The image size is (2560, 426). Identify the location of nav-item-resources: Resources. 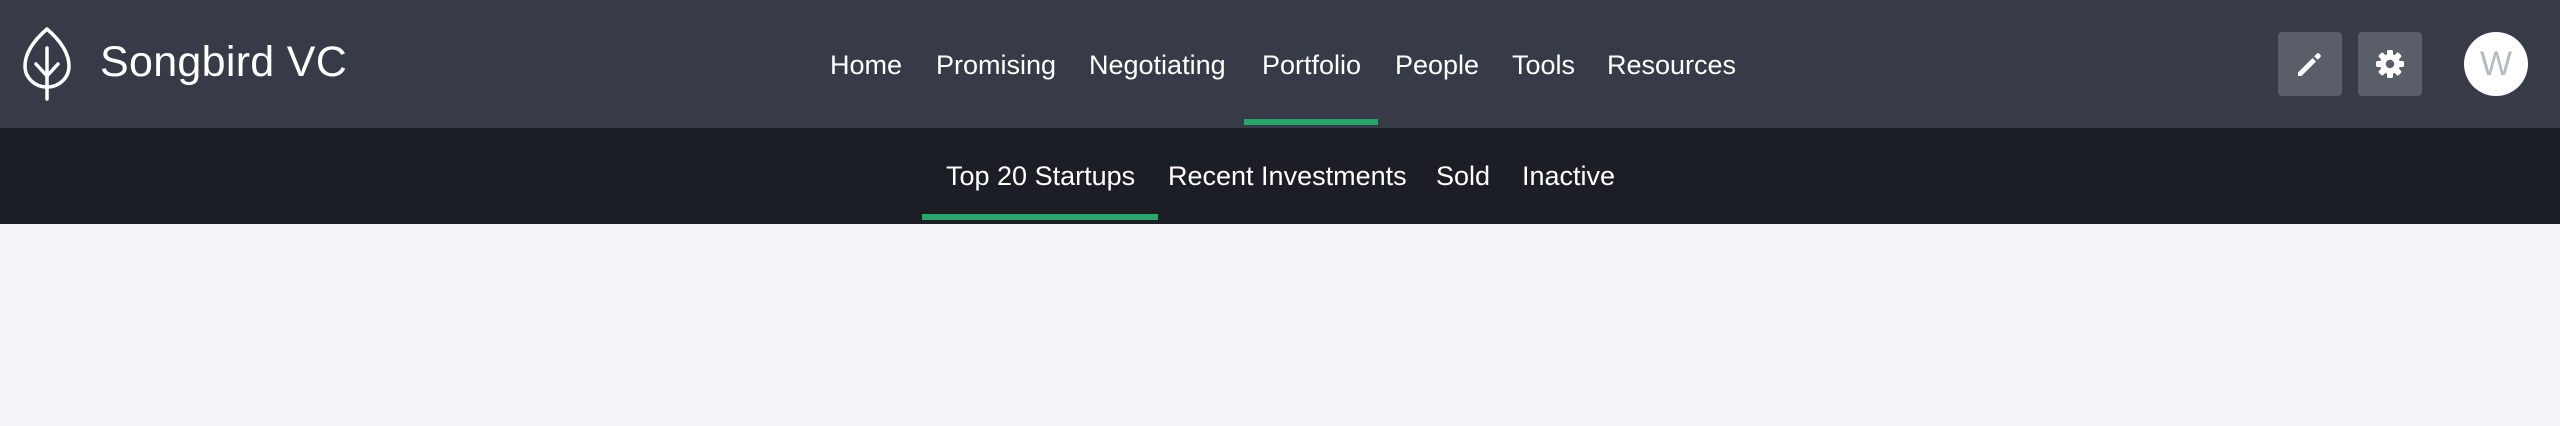
(1671, 65).